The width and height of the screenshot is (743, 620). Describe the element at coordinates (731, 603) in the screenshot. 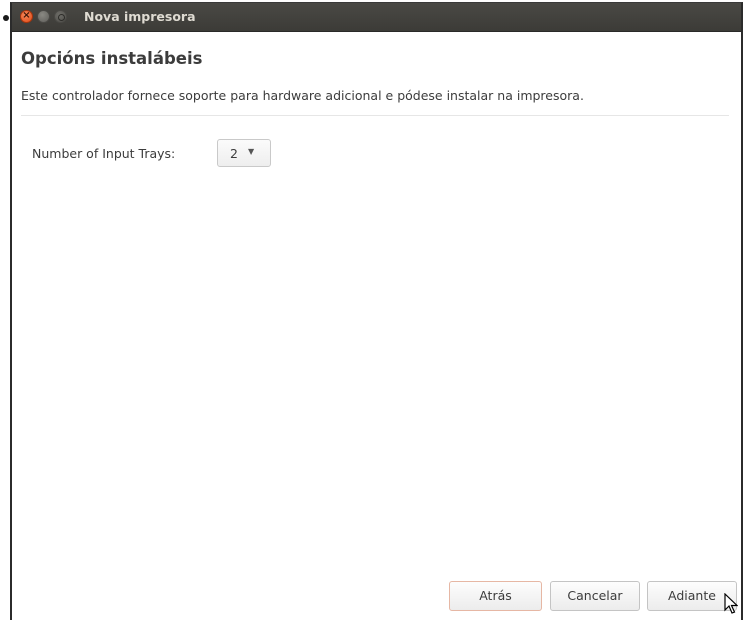

I see `mouse-cursor-icon` at that location.